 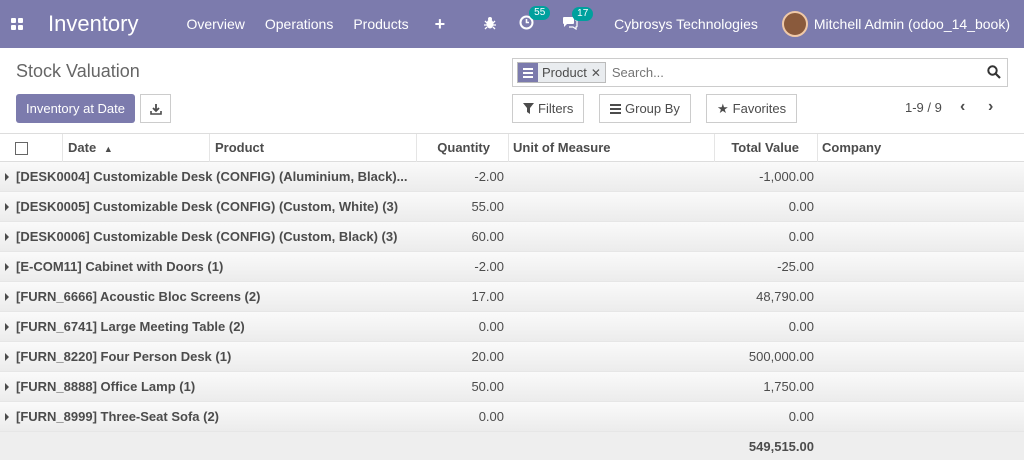 What do you see at coordinates (528, 108) in the screenshot?
I see `filter-icon` at bounding box center [528, 108].